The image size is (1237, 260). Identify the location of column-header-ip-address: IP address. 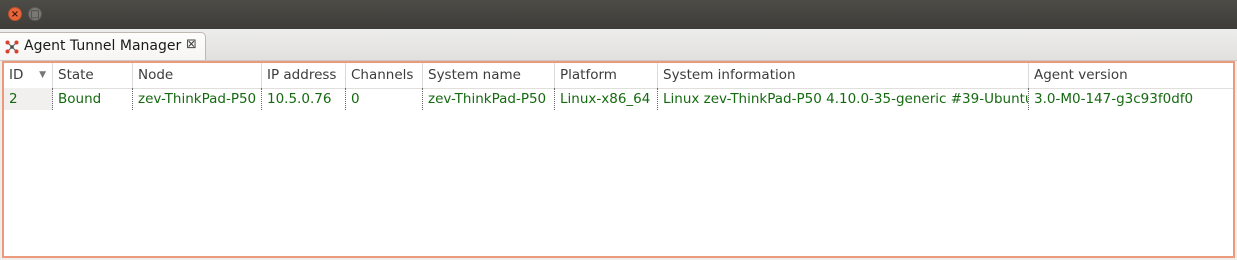
(304, 75).